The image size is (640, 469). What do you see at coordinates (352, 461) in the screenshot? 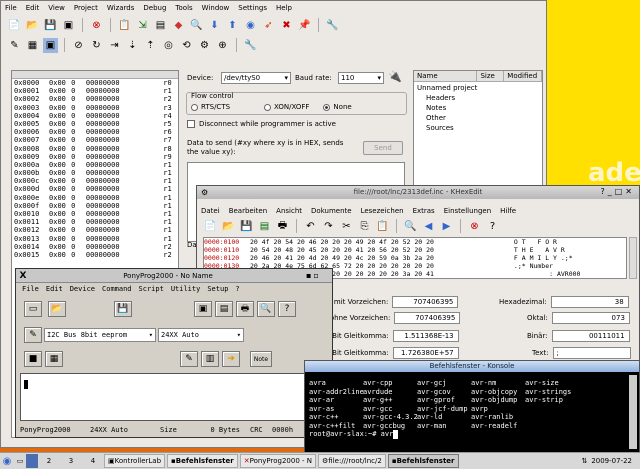
I see `task-khexedit: ⚙ file:///root/lnc/2` at bounding box center [352, 461].